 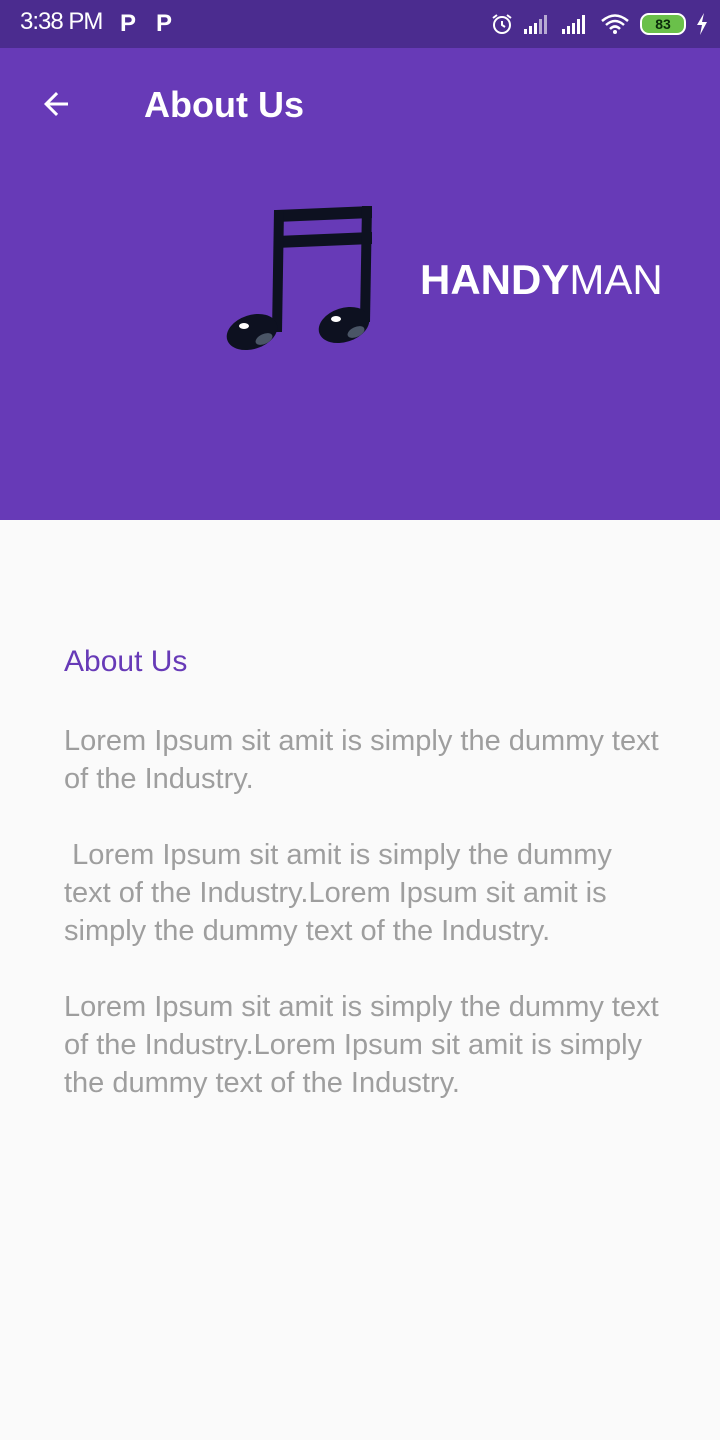 I want to click on charging-icon, so click(x=702, y=24).